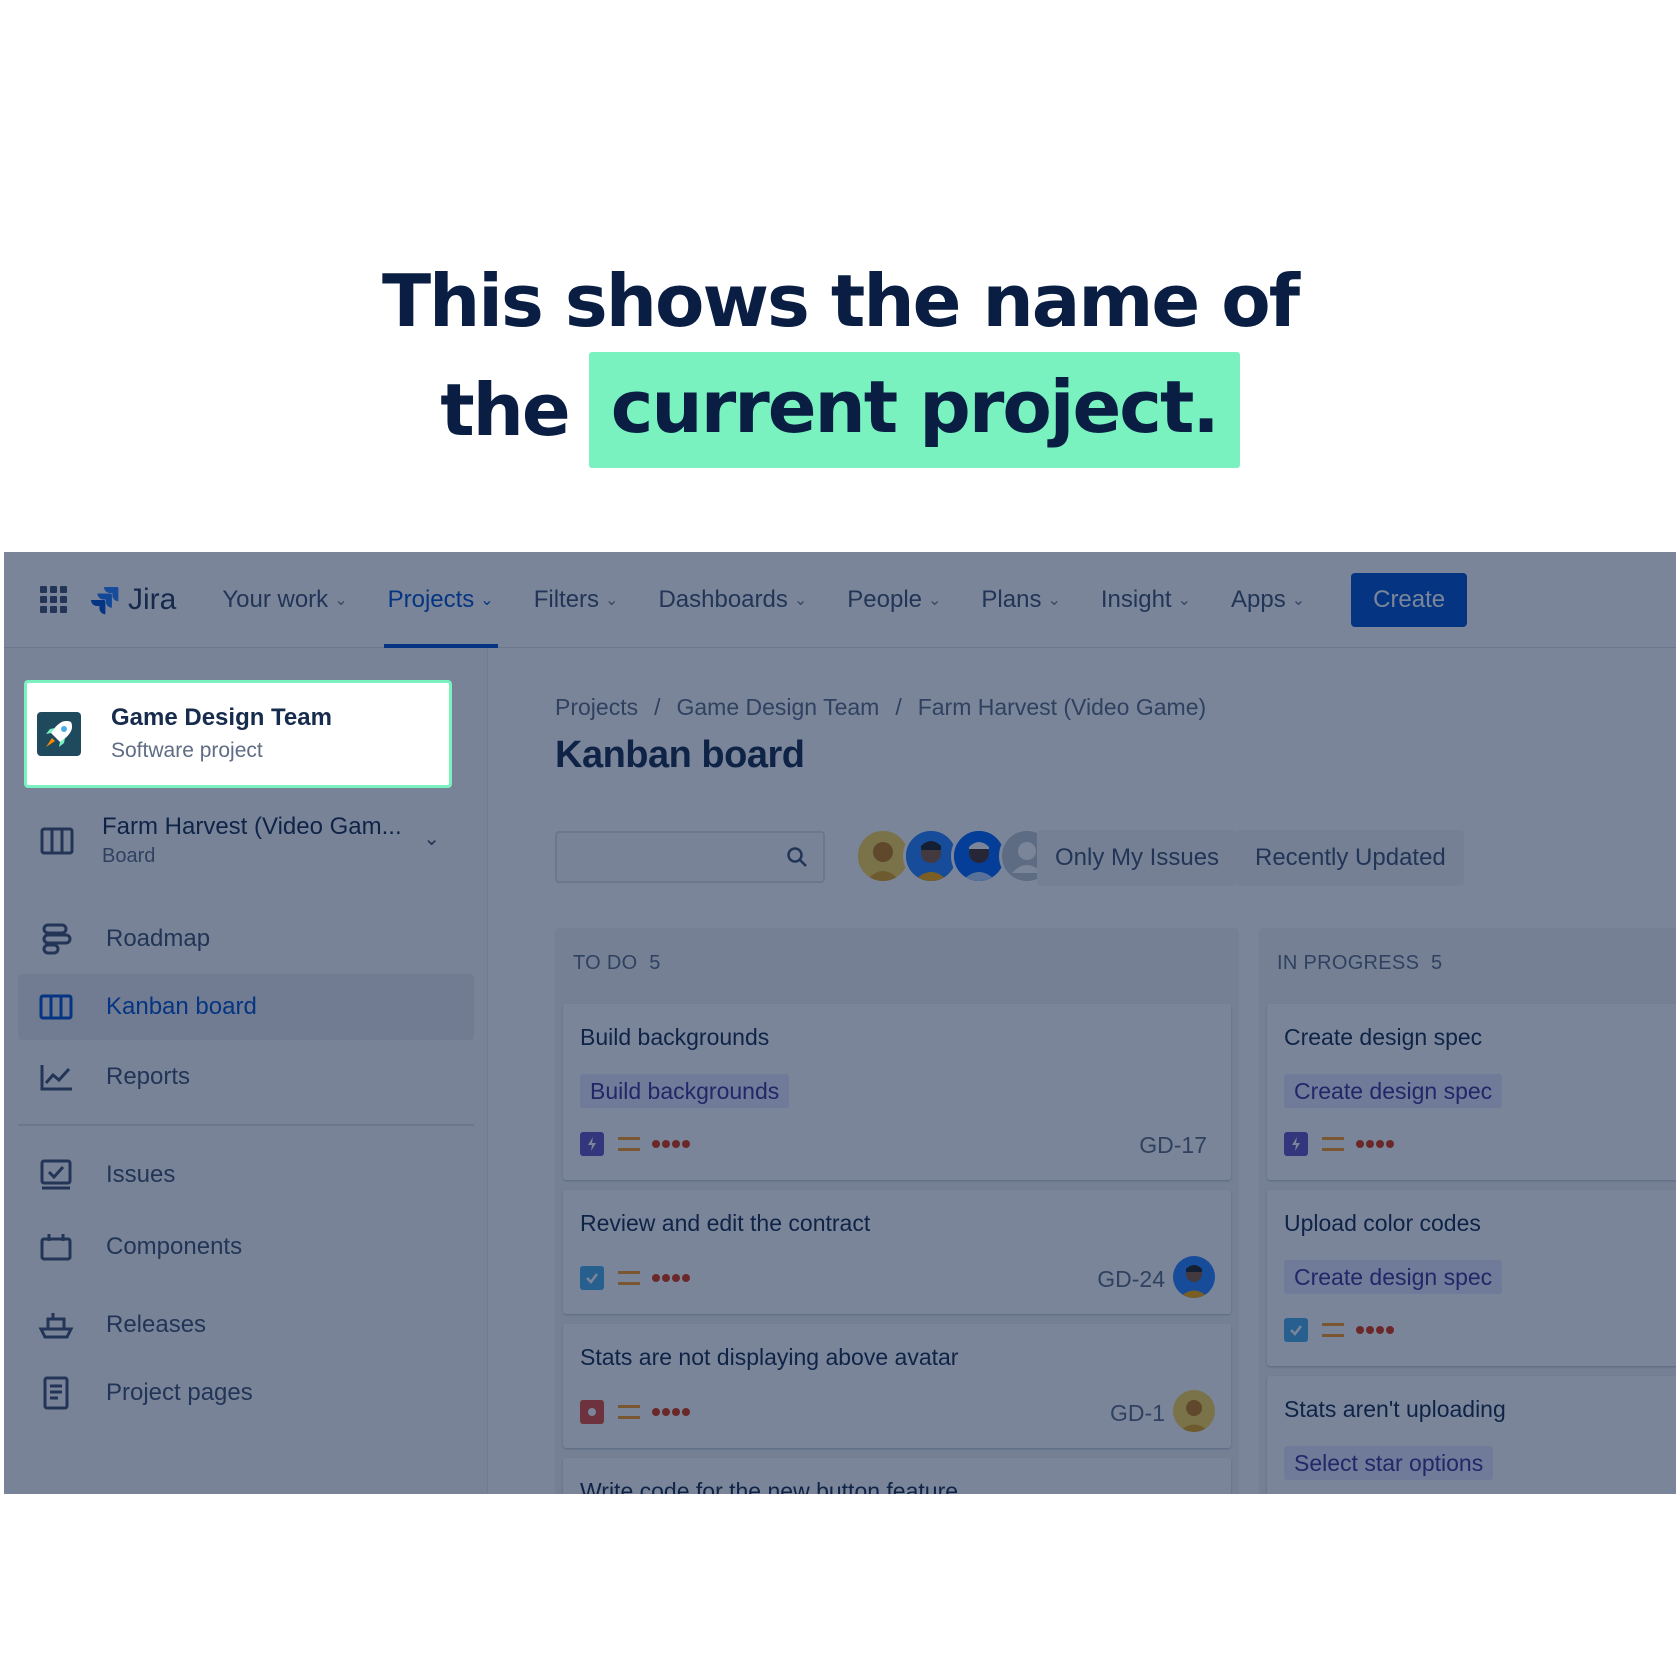  Describe the element at coordinates (246, 1077) in the screenshot. I see `sidebar-item-reports: Reports` at that location.